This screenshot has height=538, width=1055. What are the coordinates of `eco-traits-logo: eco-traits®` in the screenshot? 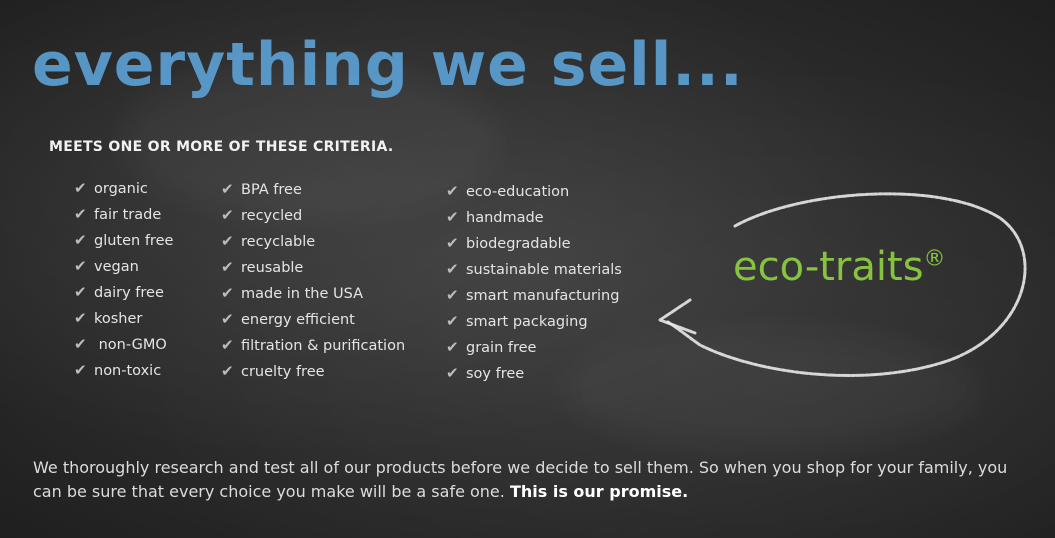 It's located at (839, 267).